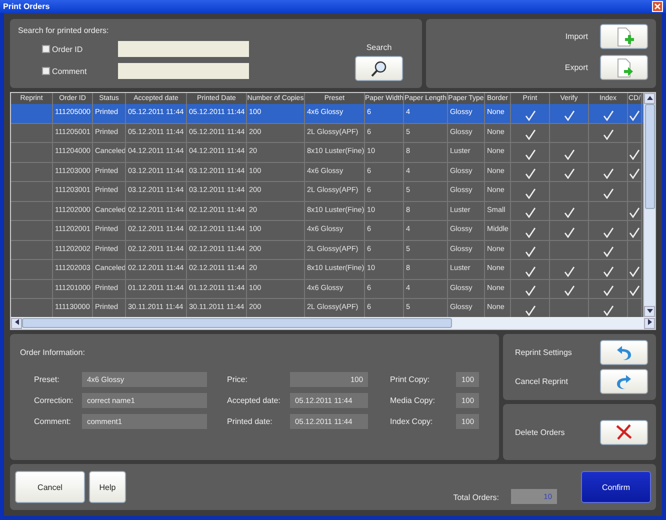  Describe the element at coordinates (540, 432) in the screenshot. I see `button-label: Delete Orders` at that location.